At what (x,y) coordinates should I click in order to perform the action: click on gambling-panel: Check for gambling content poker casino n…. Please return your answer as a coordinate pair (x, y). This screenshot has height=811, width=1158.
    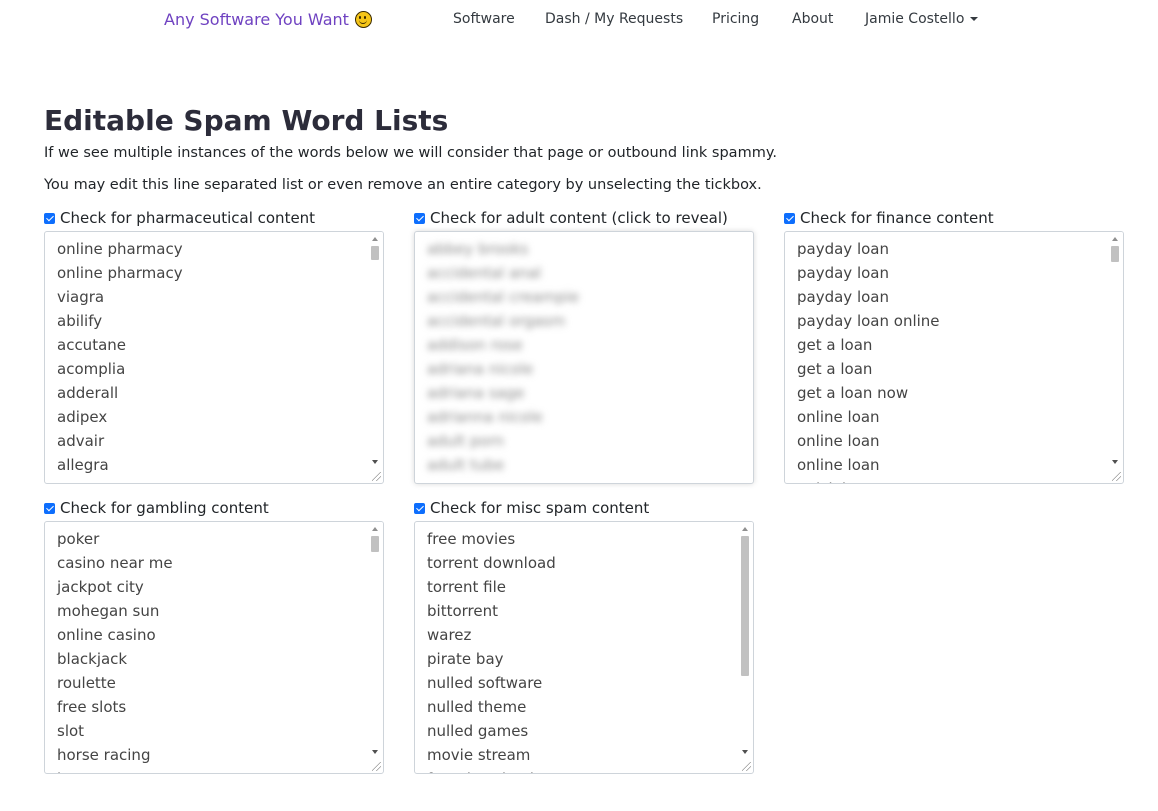
    Looking at the image, I should click on (214, 636).